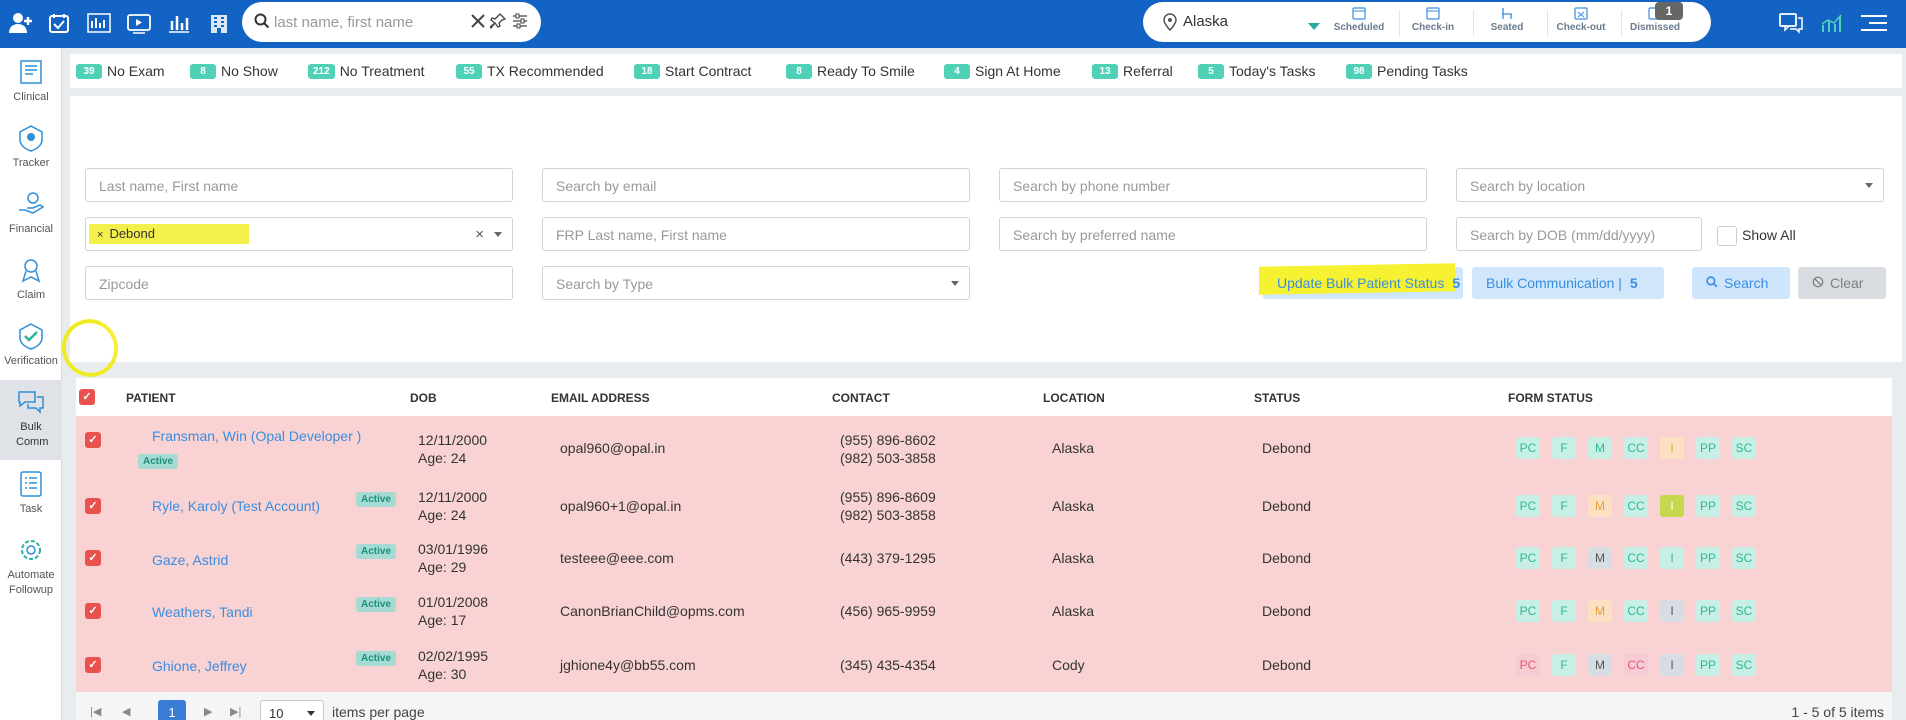 Image resolution: width=1906 pixels, height=720 pixels. What do you see at coordinates (299, 185) in the screenshot?
I see `name-search-input: Last name, First name` at bounding box center [299, 185].